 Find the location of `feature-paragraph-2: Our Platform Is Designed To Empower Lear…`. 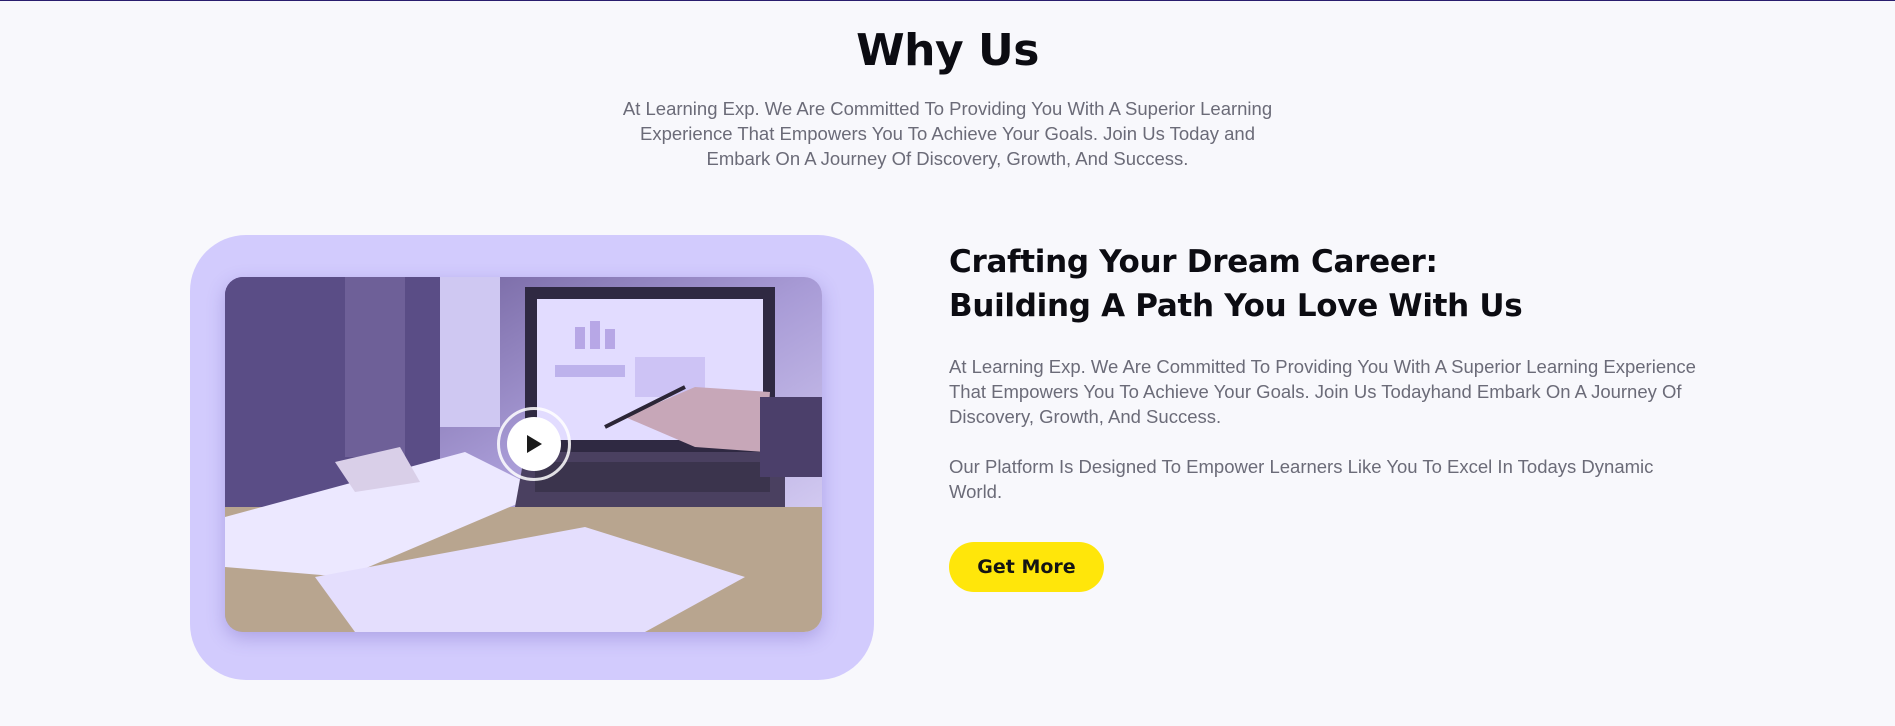

feature-paragraph-2: Our Platform Is Designed To Empower Lear… is located at coordinates (1301, 479).